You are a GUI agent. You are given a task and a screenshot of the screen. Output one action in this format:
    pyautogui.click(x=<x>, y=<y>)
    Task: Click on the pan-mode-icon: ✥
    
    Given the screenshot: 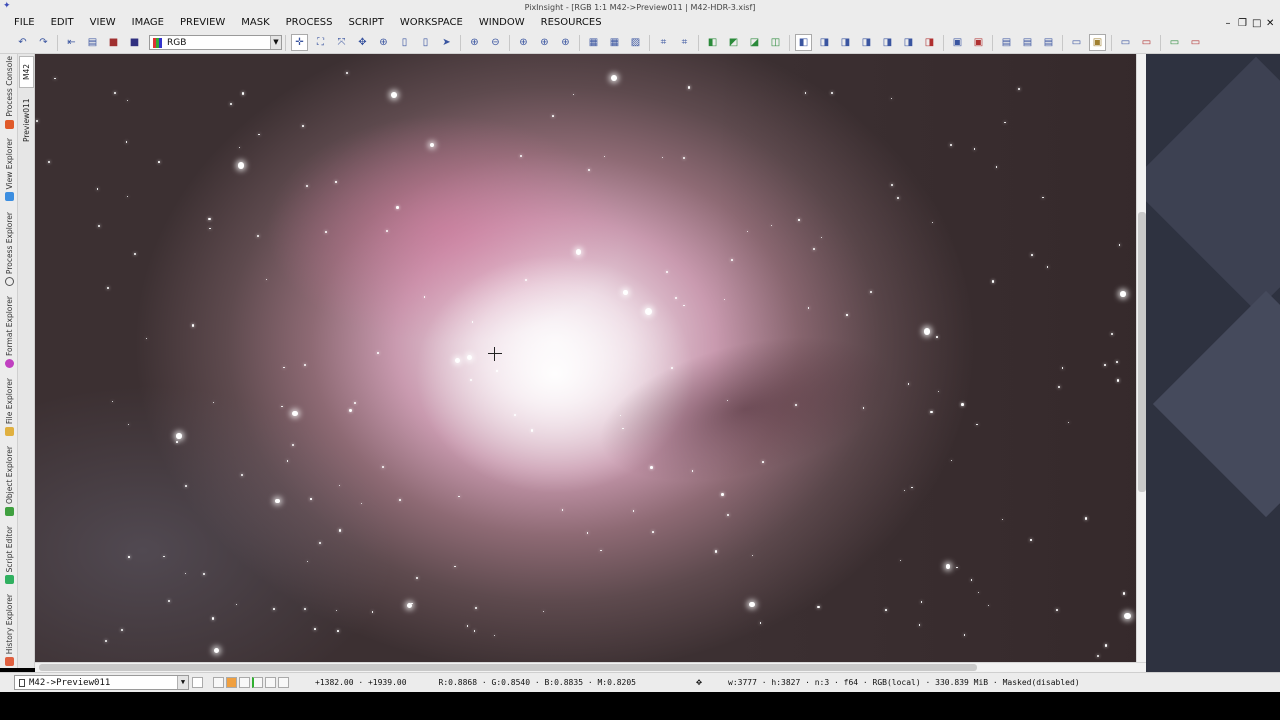 What is the action you would take?
    pyautogui.click(x=362, y=42)
    